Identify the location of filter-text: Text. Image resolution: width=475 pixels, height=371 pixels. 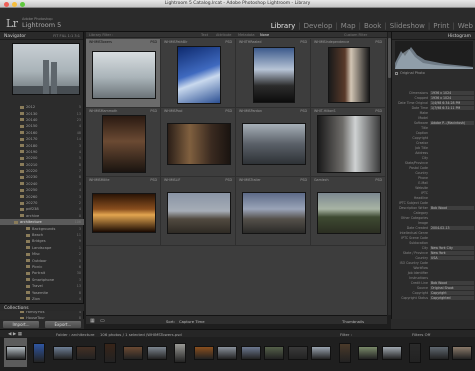
(204, 35).